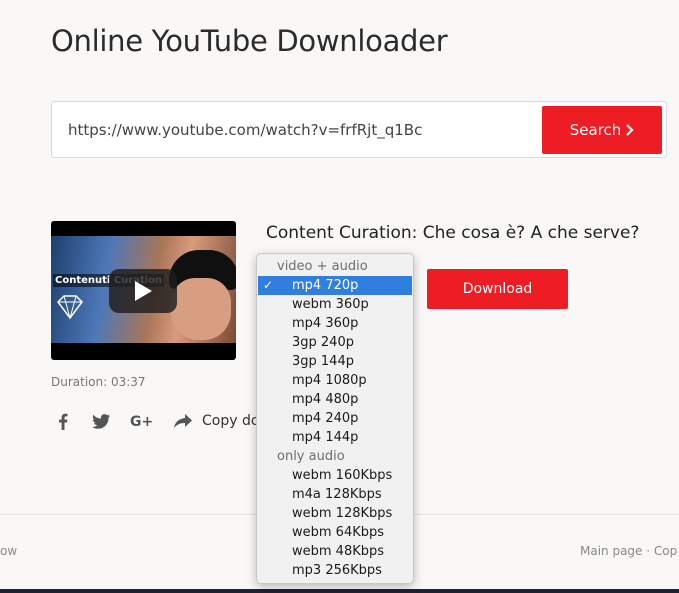 The image size is (679, 593). I want to click on svg-text: G+, so click(141, 421).